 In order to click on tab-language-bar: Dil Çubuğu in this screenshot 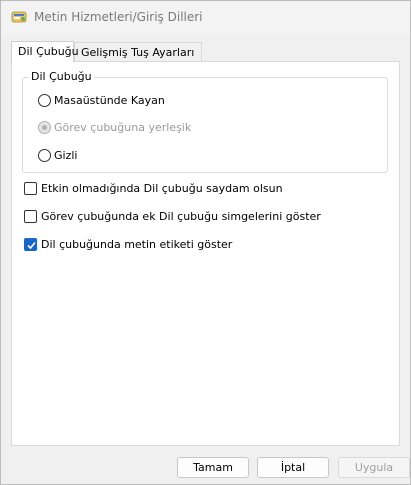, I will do `click(45, 51)`.